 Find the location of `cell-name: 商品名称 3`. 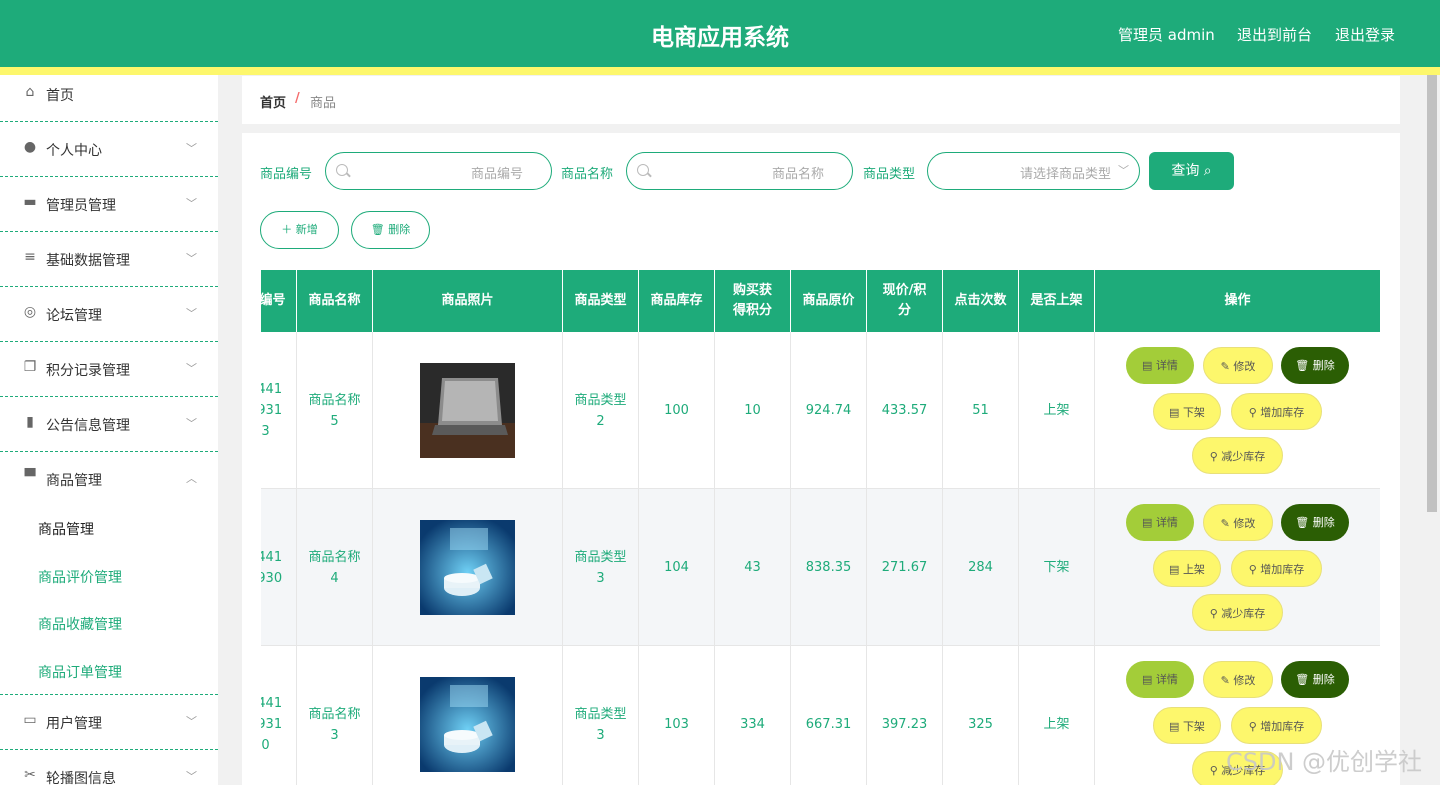

cell-name: 商品名称 3 is located at coordinates (335, 715).